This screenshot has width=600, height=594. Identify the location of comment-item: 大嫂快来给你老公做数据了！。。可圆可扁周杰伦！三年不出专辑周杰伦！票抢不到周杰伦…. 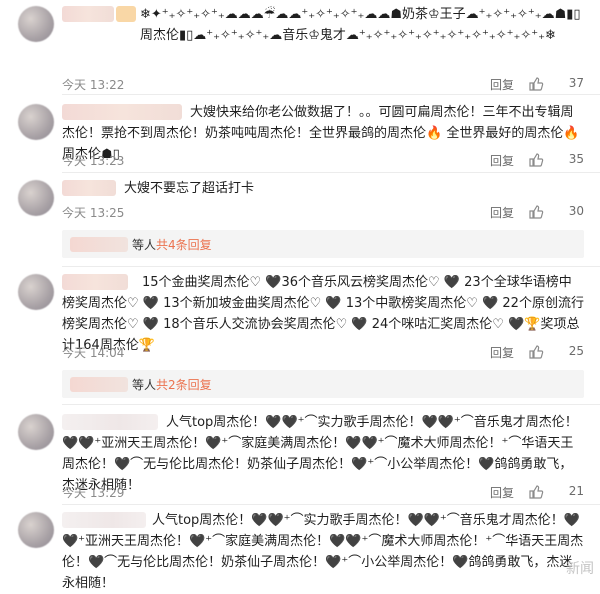
(300, 138).